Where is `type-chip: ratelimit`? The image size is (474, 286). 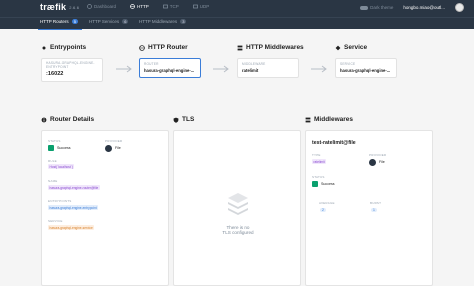
type-chip: ratelimit is located at coordinates (319, 161).